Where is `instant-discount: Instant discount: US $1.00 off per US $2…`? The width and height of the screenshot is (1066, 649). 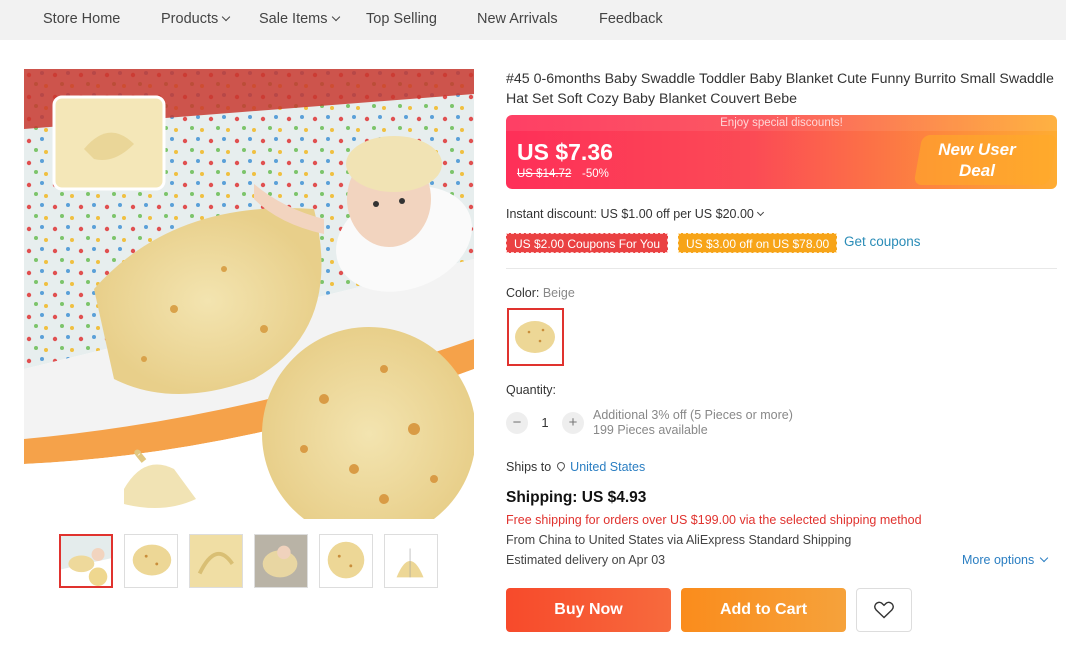
instant-discount: Instant discount: US $1.00 off per US $2… is located at coordinates (635, 214).